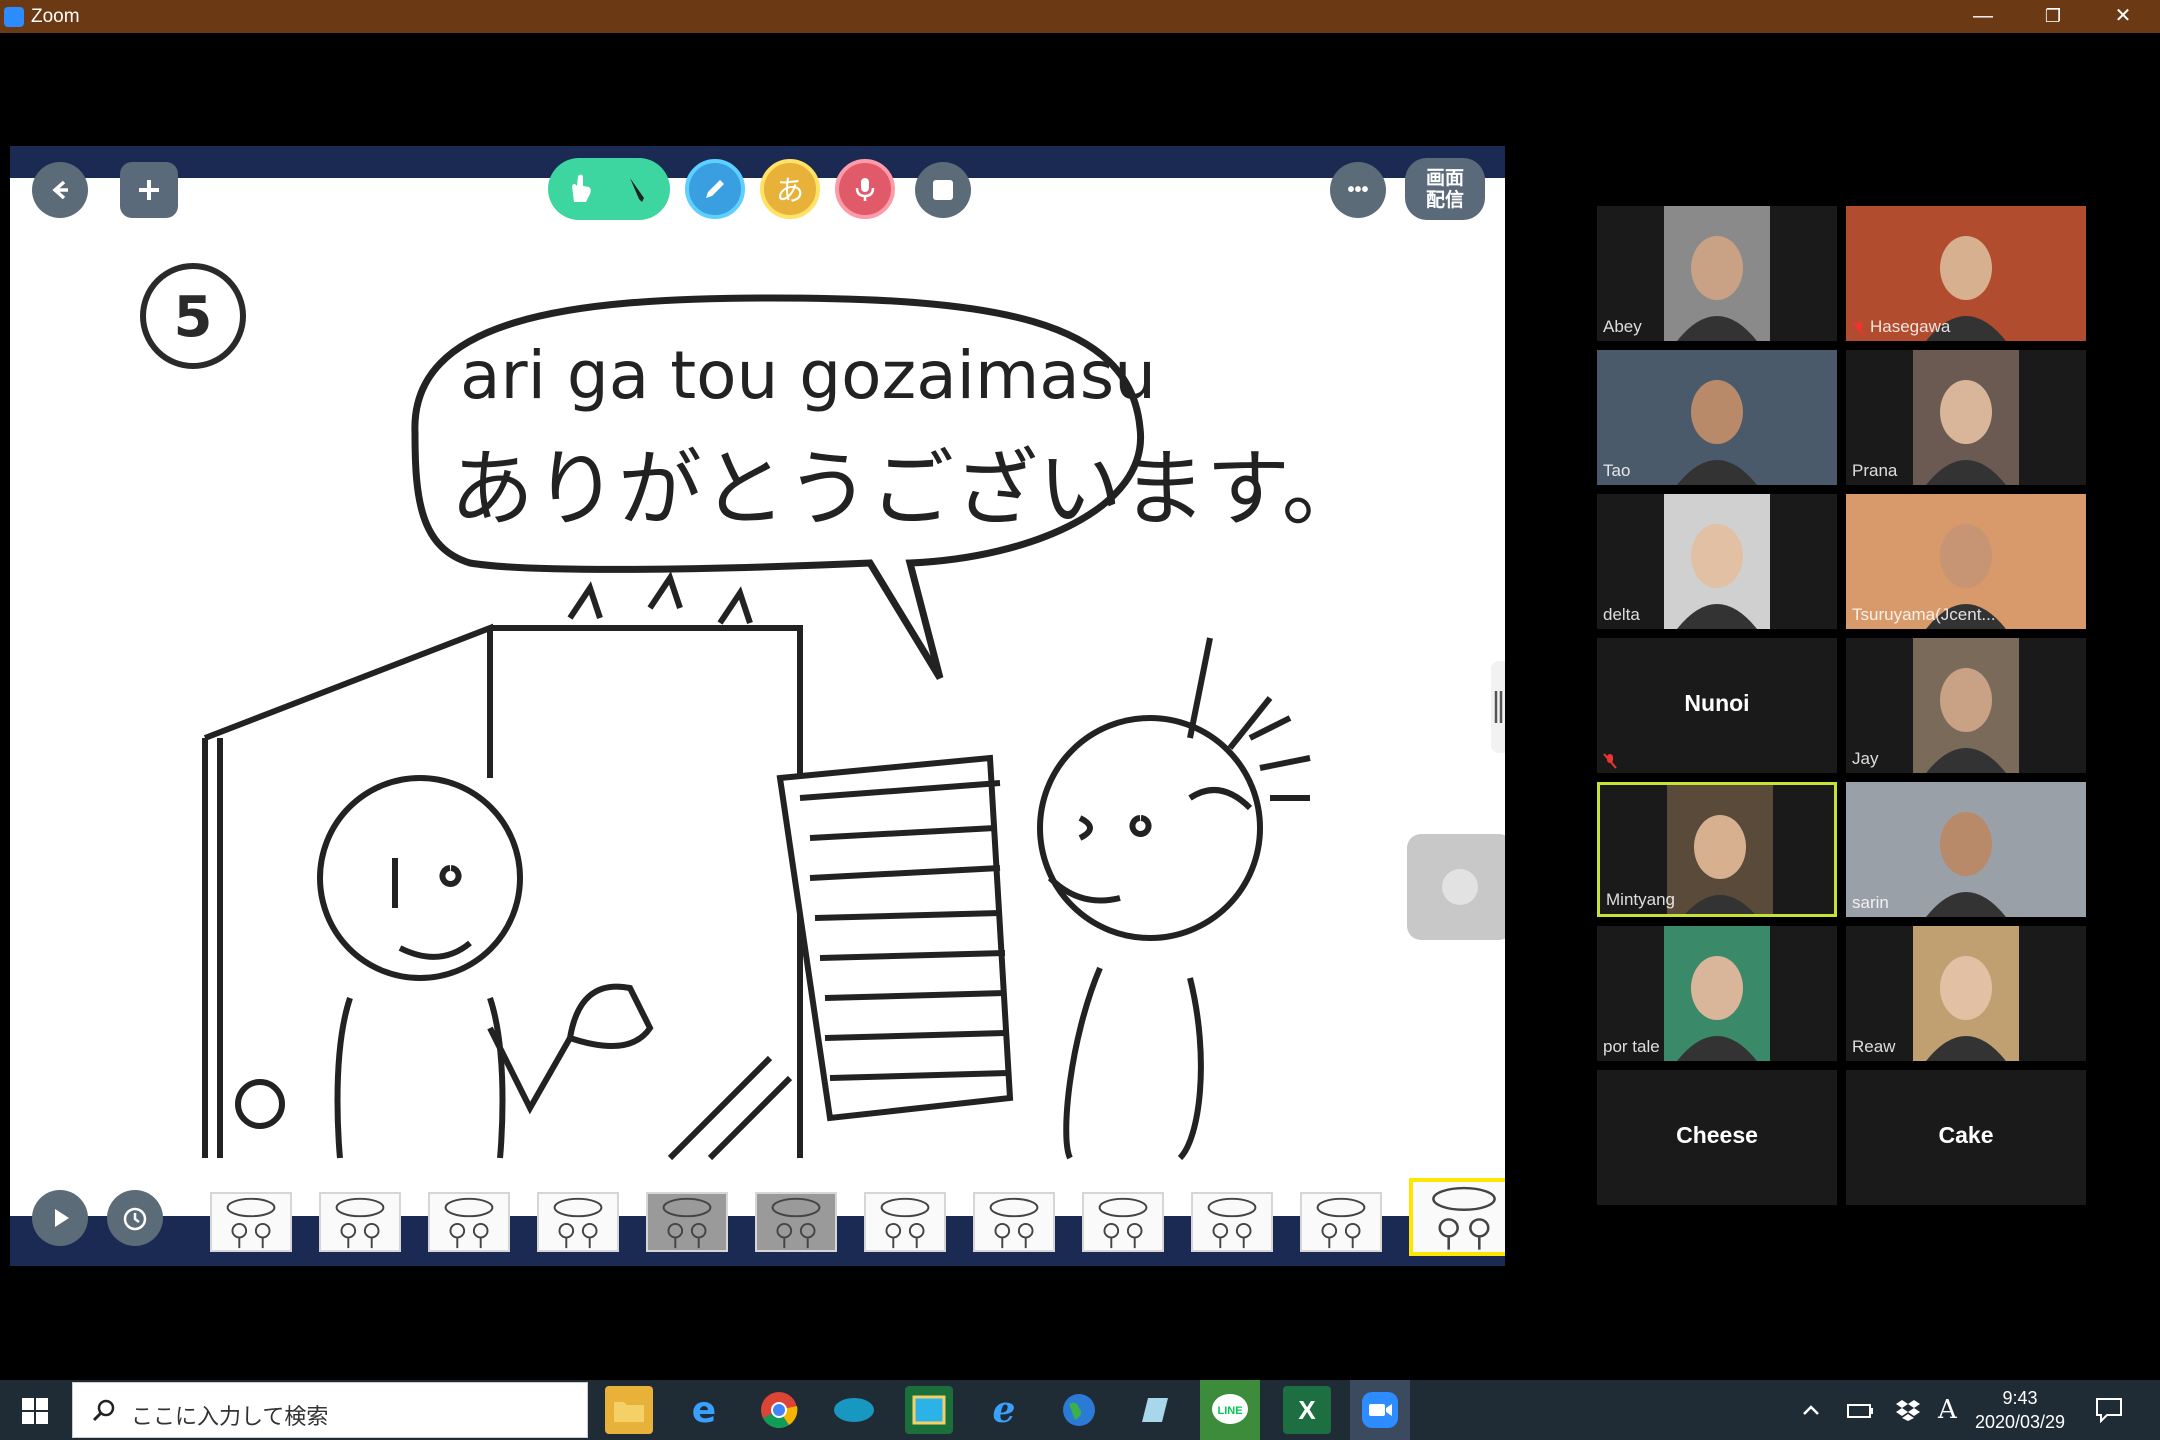  What do you see at coordinates (1717, 1135) in the screenshot?
I see `participant-name: Cheese` at bounding box center [1717, 1135].